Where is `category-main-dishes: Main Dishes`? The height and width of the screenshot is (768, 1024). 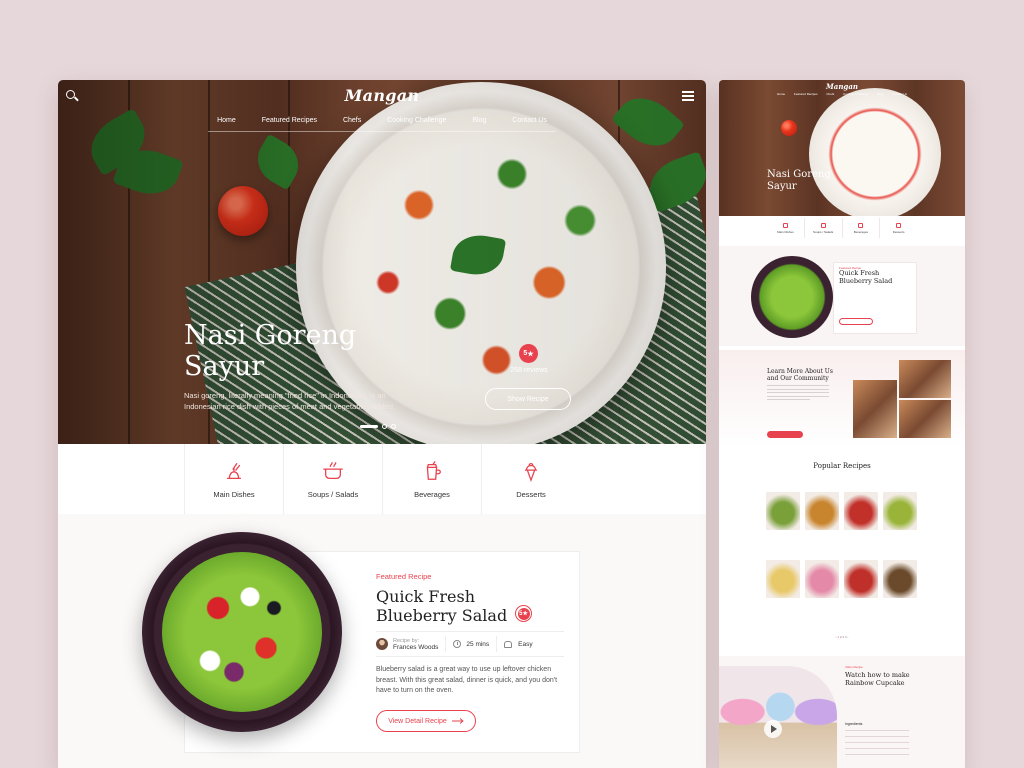
category-main-dishes: Main Dishes is located at coordinates (234, 479).